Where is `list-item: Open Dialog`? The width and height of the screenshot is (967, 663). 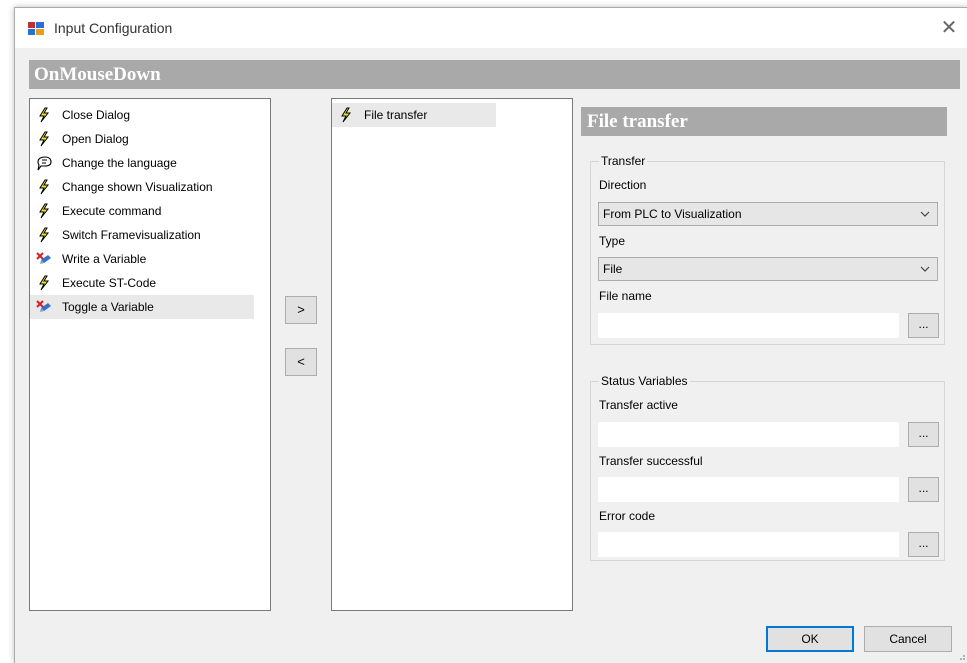
list-item: Open Dialog is located at coordinates (150, 139).